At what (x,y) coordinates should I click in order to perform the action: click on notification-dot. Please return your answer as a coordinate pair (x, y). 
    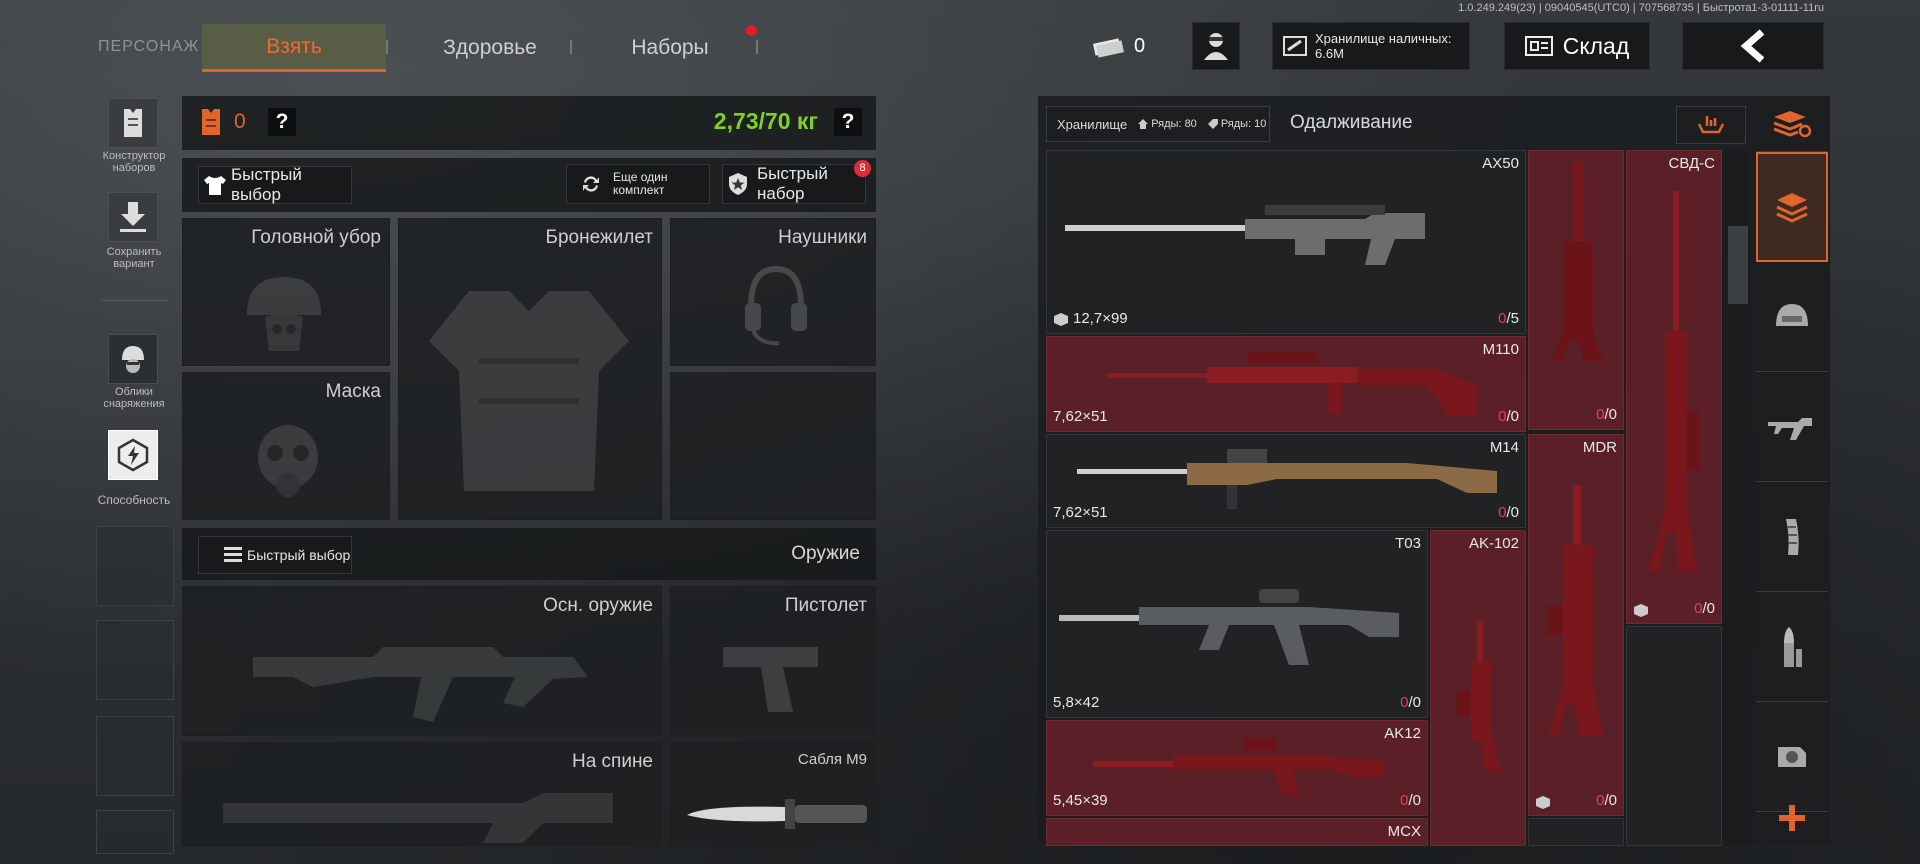
    Looking at the image, I should click on (751, 30).